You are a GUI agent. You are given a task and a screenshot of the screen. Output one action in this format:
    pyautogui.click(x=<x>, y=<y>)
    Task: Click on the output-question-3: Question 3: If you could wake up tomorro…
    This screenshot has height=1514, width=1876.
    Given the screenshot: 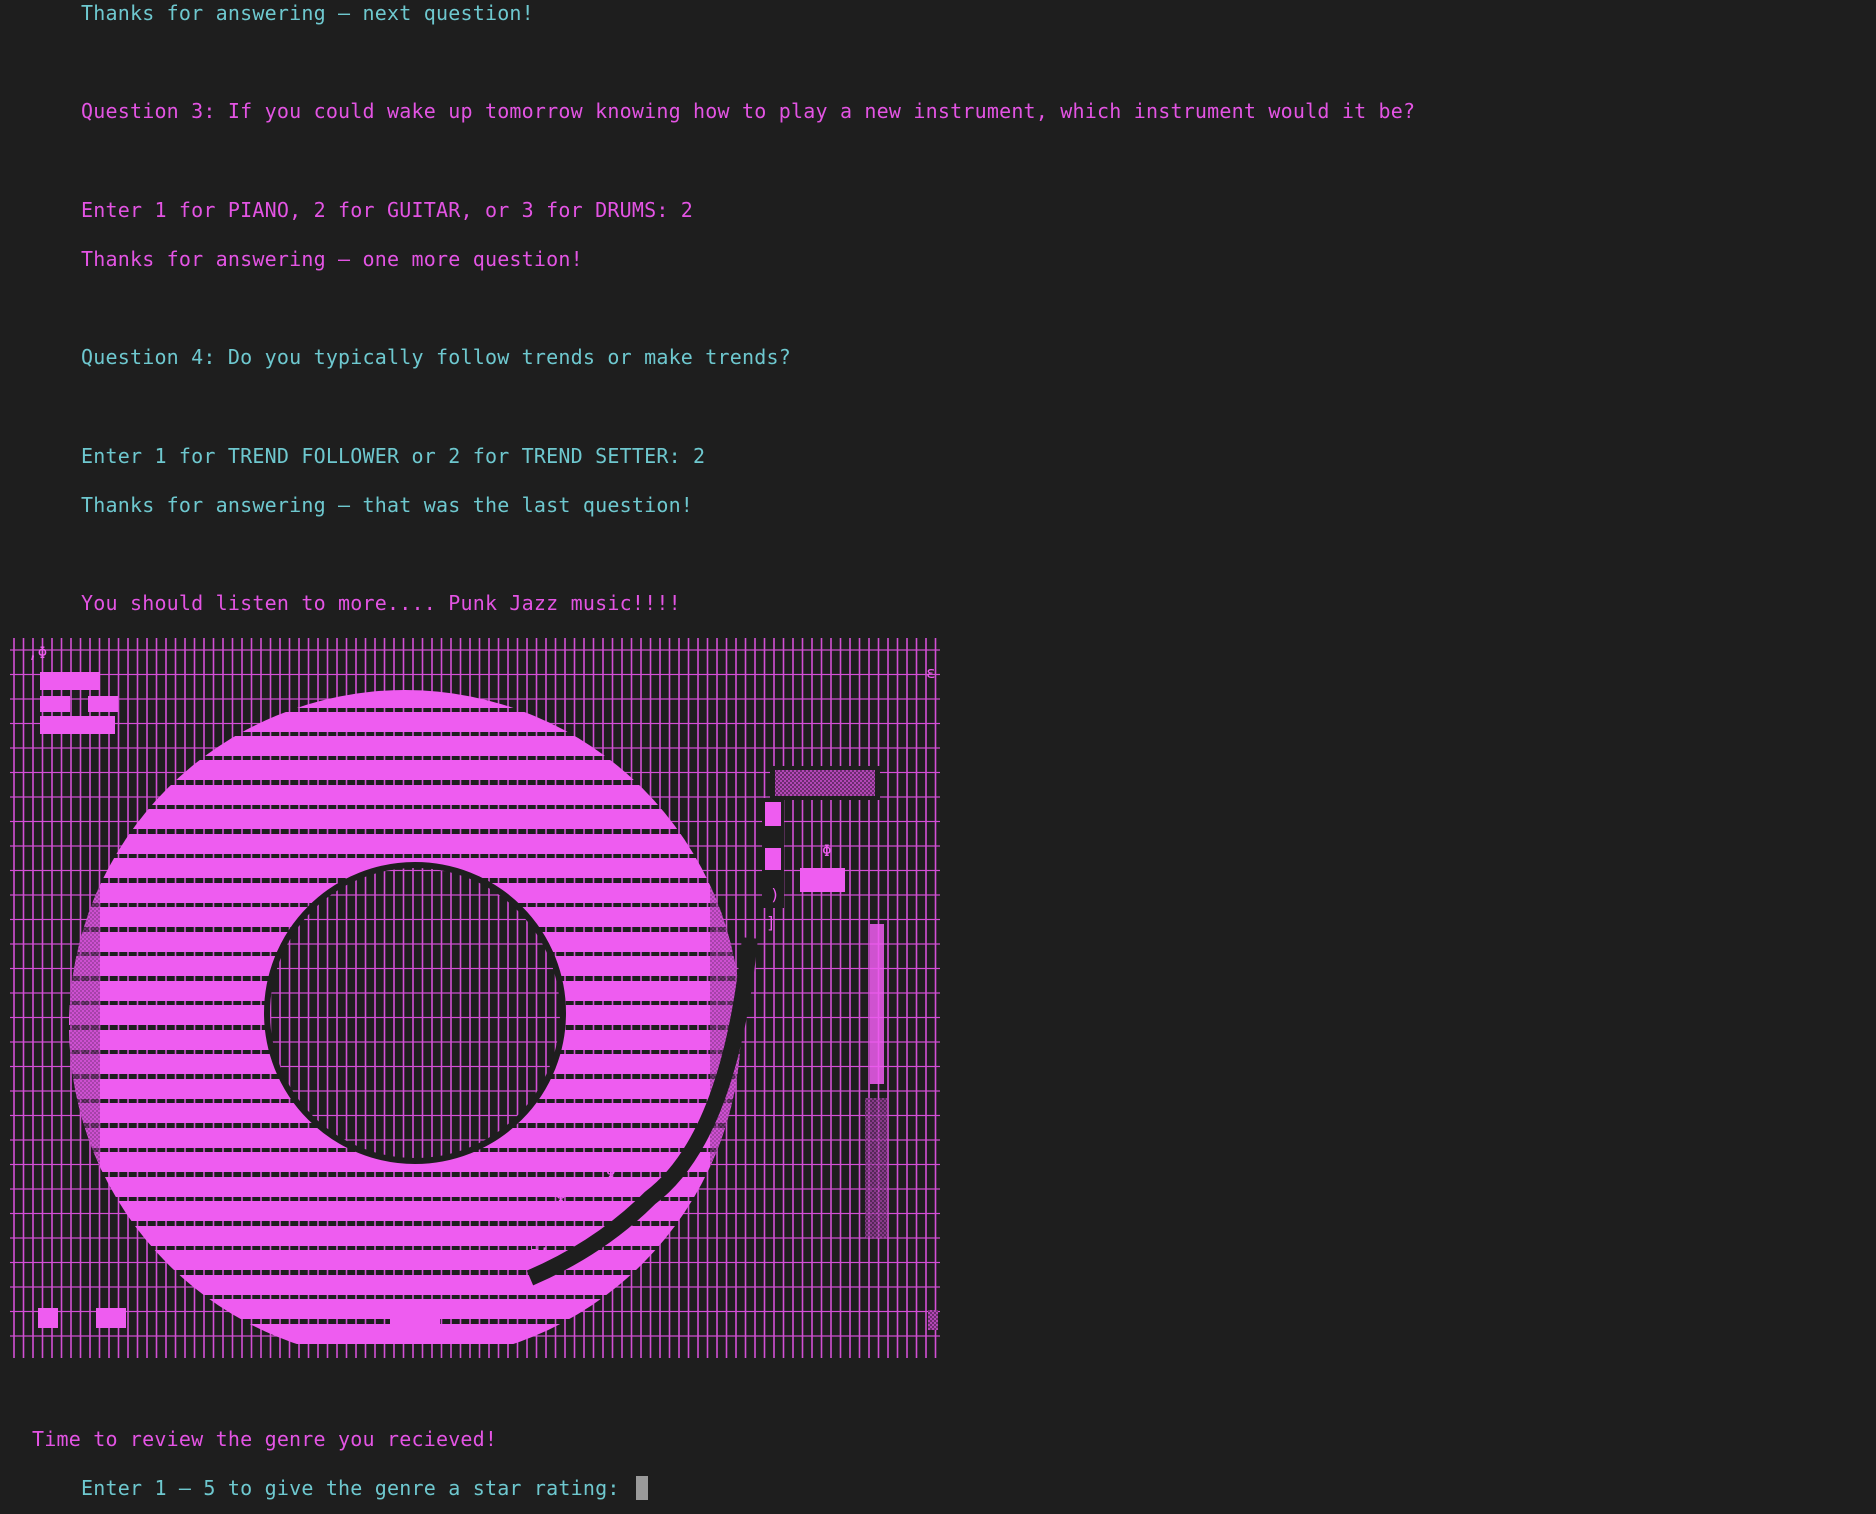 What is the action you would take?
    pyautogui.click(x=748, y=111)
    